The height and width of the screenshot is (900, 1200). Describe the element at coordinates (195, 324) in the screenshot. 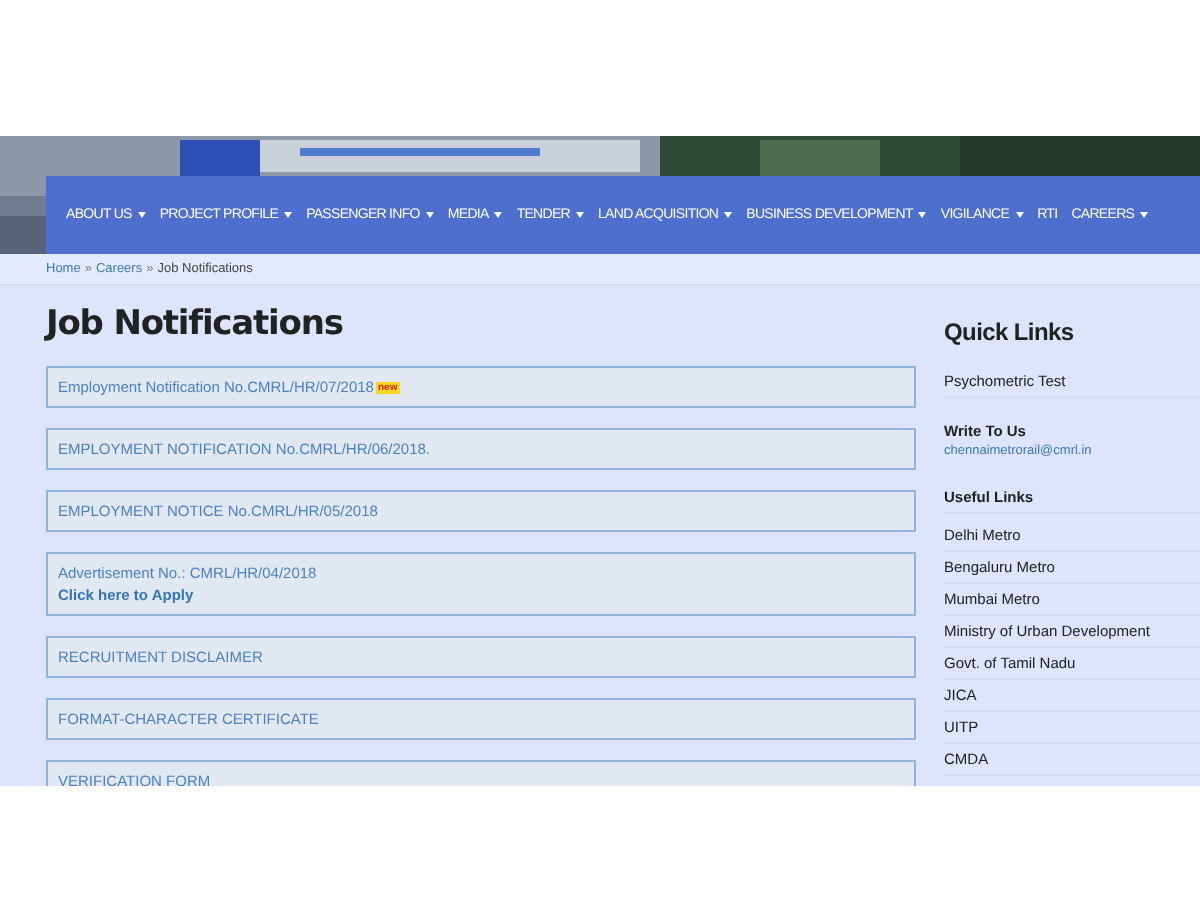

I see `page-title: Job Notifications` at that location.